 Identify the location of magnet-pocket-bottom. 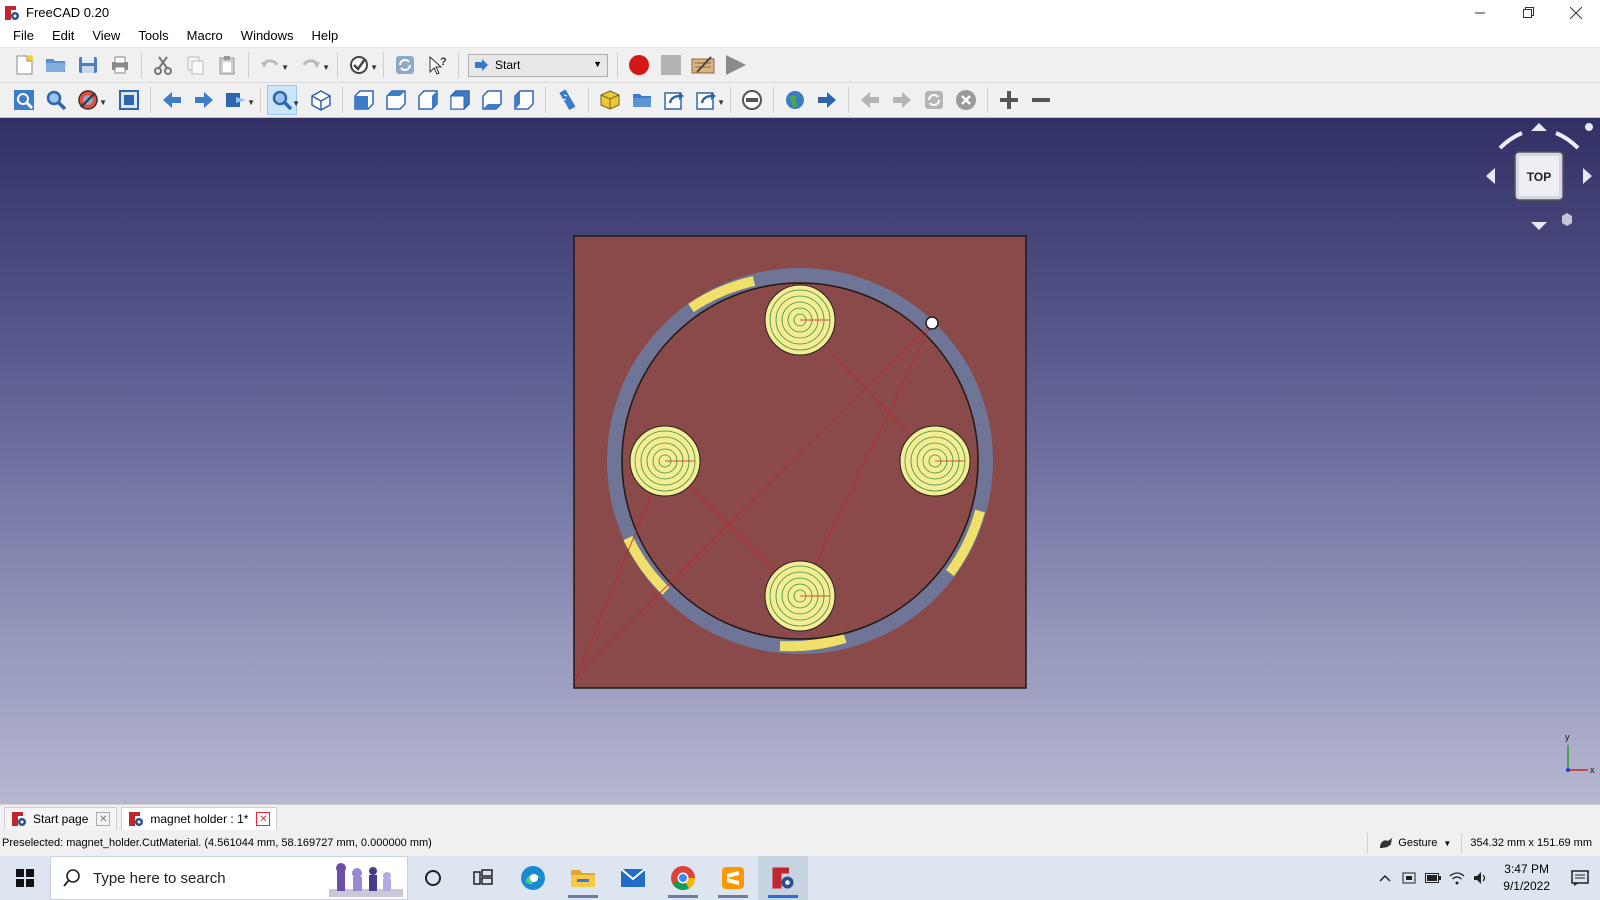
(800, 596).